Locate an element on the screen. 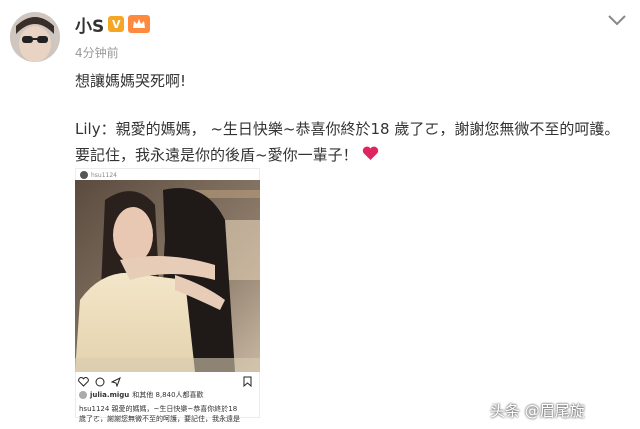 This screenshot has height=429, width=640. member-badge-icon is located at coordinates (139, 24).